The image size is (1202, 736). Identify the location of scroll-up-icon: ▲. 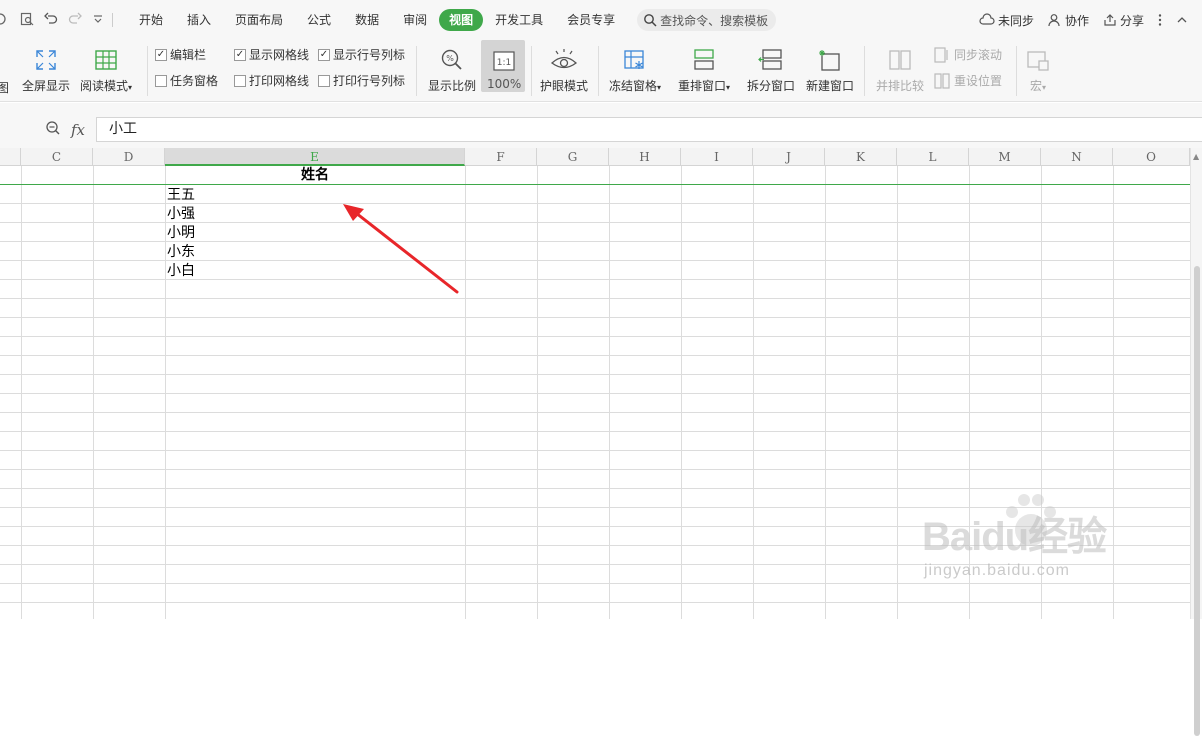
(1196, 156).